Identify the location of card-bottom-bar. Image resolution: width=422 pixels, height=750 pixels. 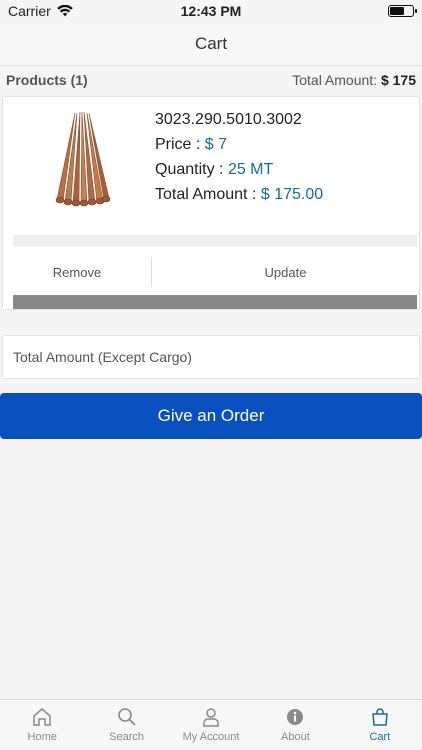
(215, 302).